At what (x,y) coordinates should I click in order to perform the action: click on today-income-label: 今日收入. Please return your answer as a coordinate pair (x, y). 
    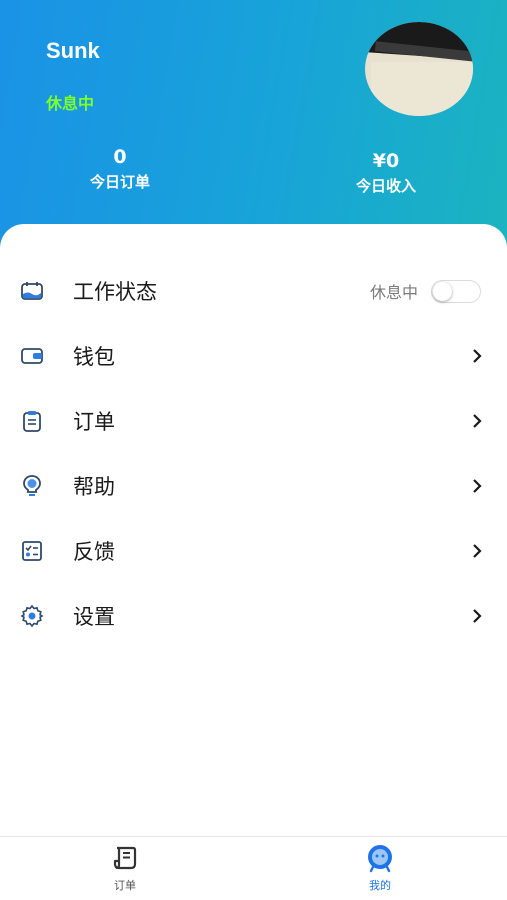
    Looking at the image, I should click on (385, 186).